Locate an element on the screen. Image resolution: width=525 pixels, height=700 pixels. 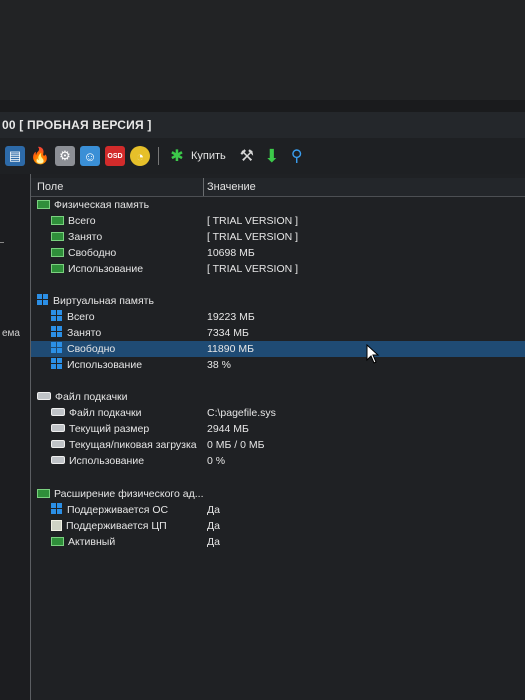
row-value: 2944 МБ is located at coordinates (228, 429).